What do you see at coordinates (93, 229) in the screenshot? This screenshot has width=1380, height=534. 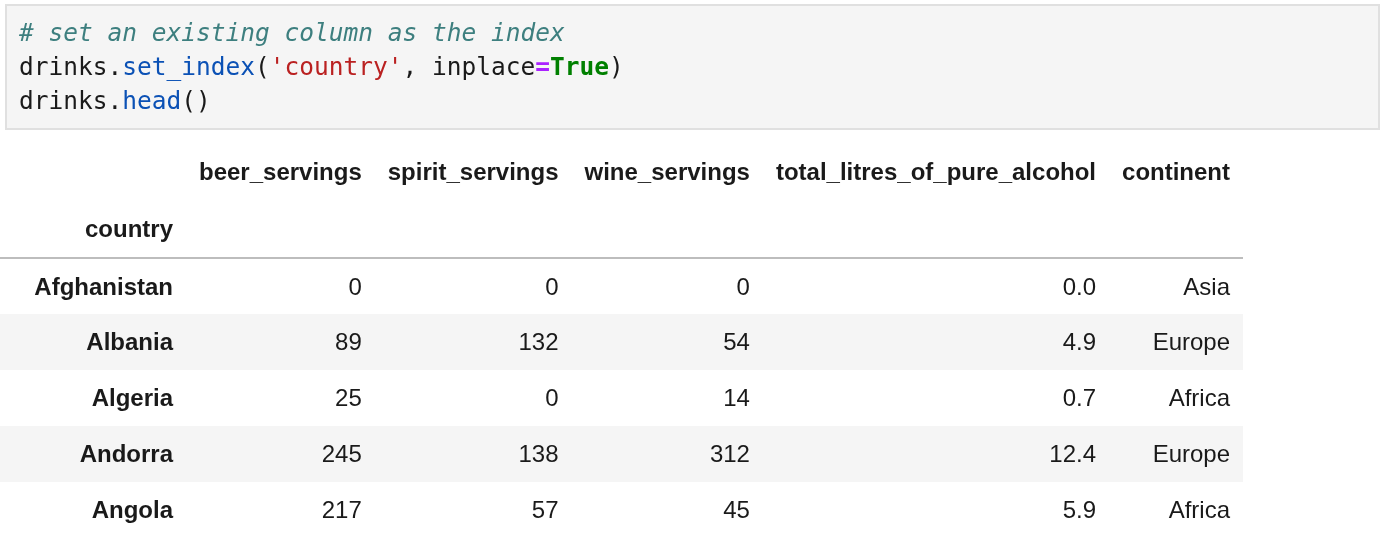 I see `index-header: country` at bounding box center [93, 229].